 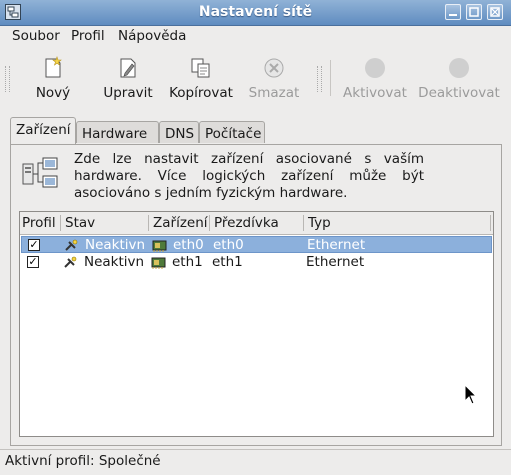 I want to click on active-profile-status: Aktivní profil: Společné, so click(x=83, y=461).